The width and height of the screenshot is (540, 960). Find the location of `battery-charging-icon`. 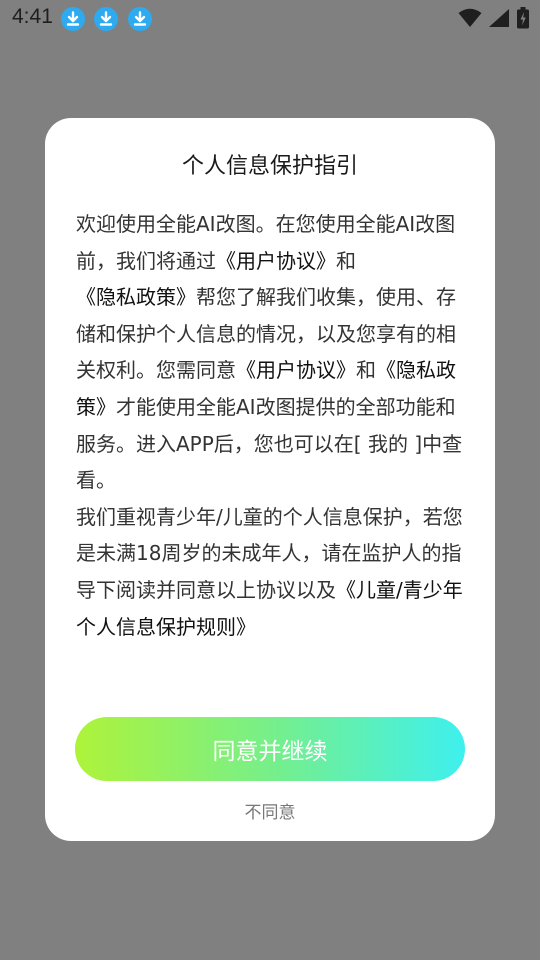

battery-charging-icon is located at coordinates (523, 18).